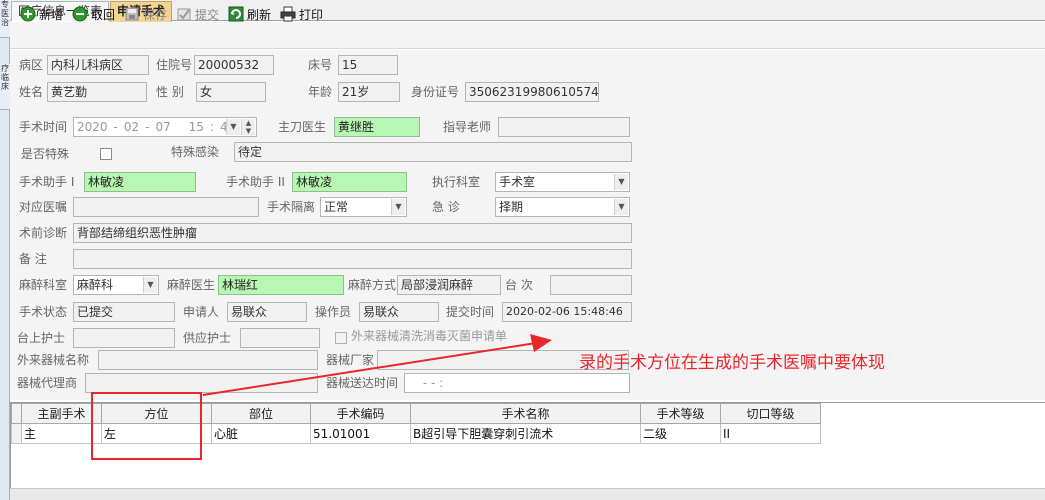 The height and width of the screenshot is (500, 1045). I want to click on isolation-select-value: 正常, so click(336, 207).